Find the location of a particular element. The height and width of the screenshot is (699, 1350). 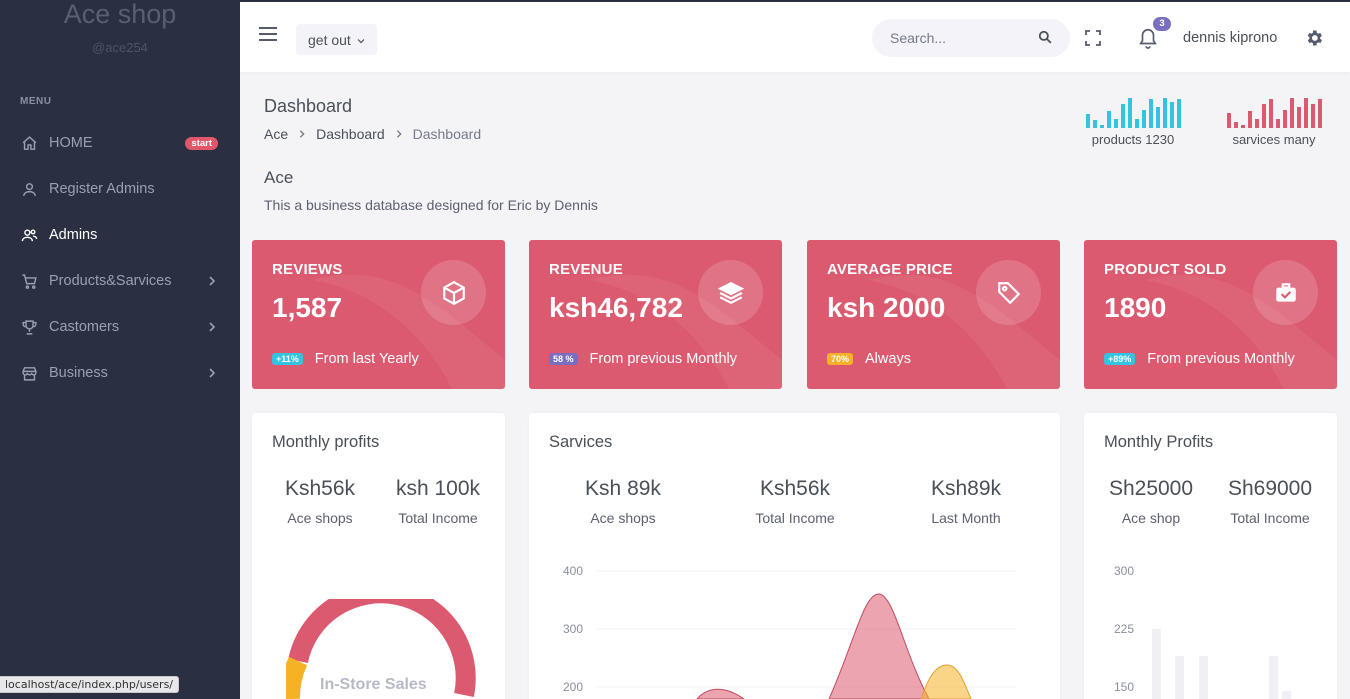

sidebar-item-home: HOME start is located at coordinates (120, 143).